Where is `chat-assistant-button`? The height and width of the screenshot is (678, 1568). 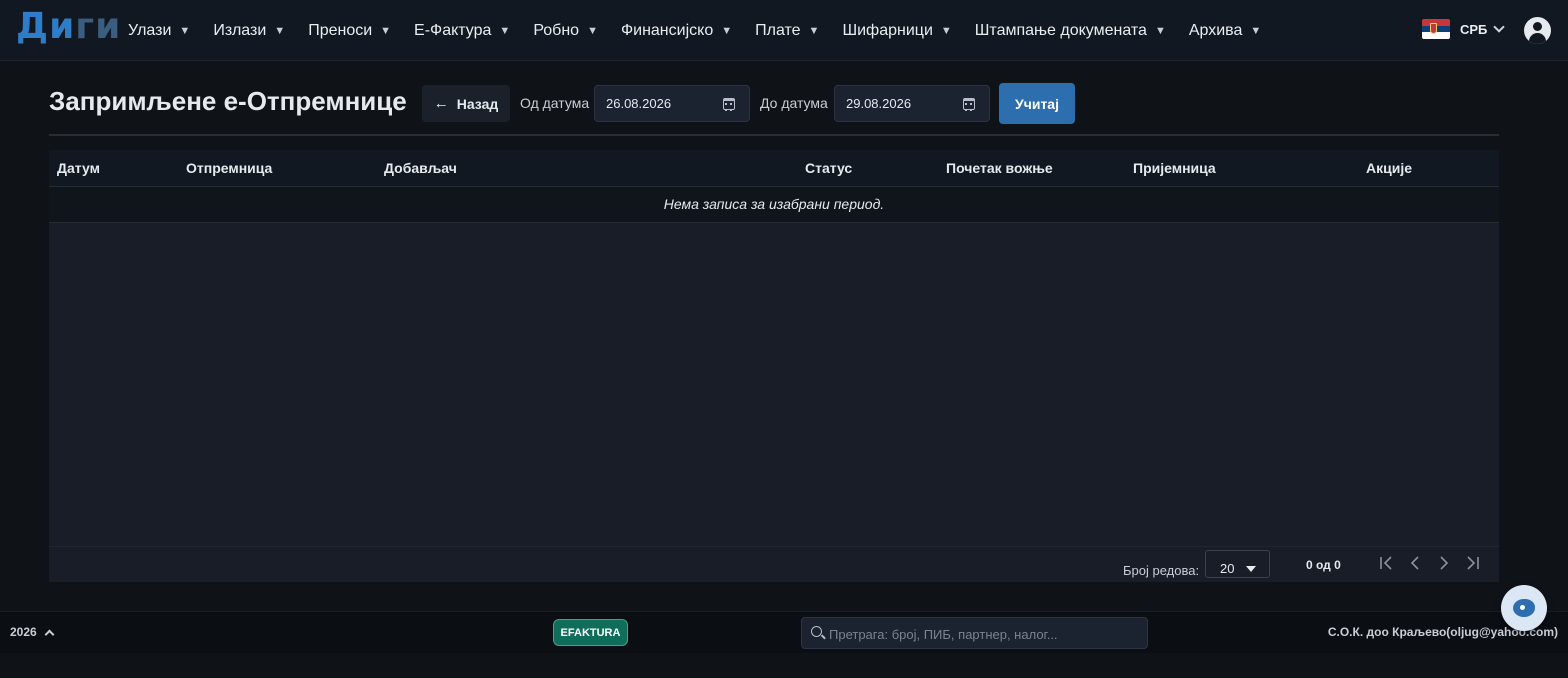 chat-assistant-button is located at coordinates (1524, 608).